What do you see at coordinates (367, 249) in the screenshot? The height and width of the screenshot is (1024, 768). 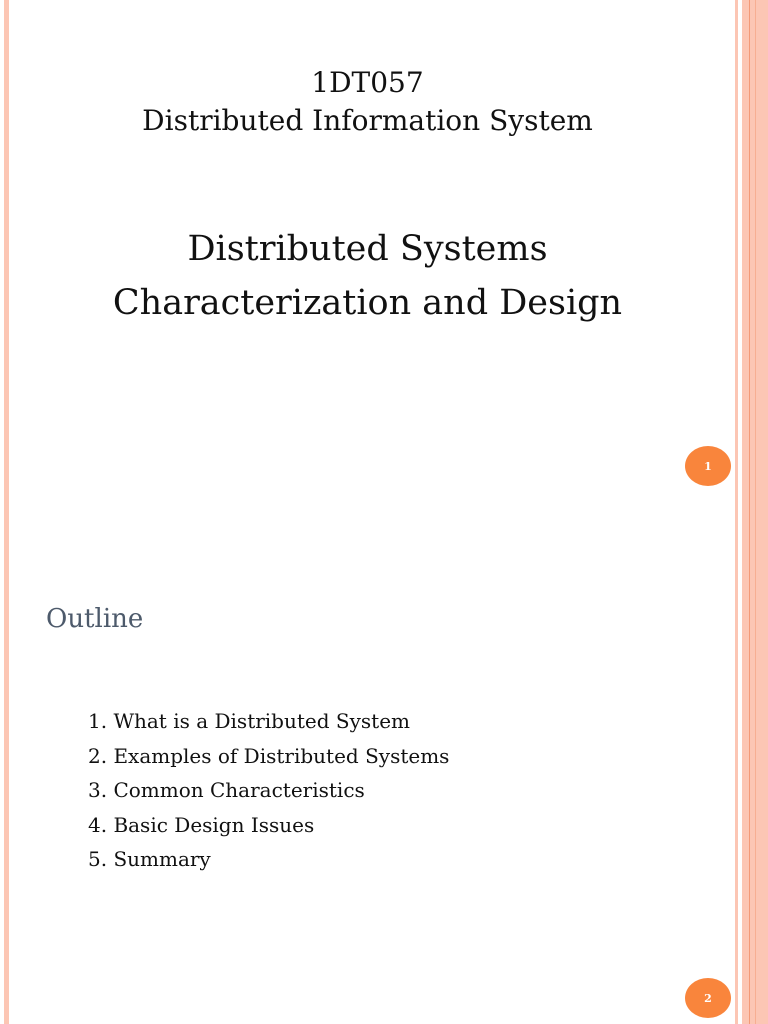 I see `title-line-1: Distributed Systems` at bounding box center [367, 249].